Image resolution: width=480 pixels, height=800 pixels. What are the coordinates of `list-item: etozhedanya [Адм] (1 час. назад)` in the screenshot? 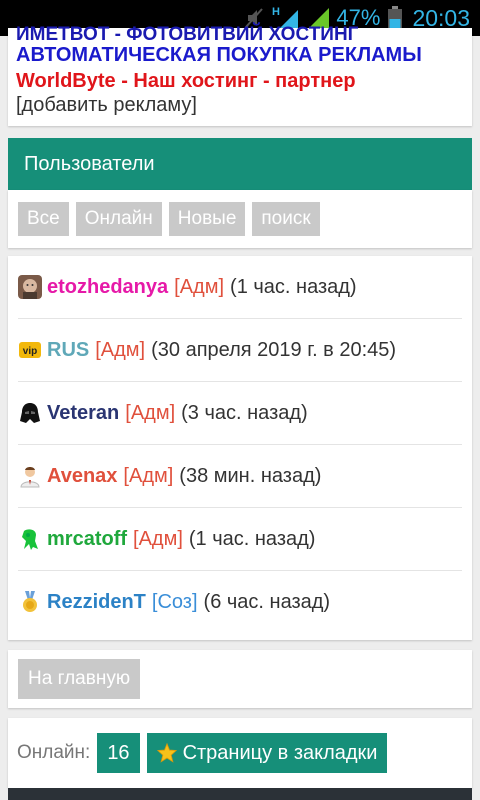 It's located at (240, 287).